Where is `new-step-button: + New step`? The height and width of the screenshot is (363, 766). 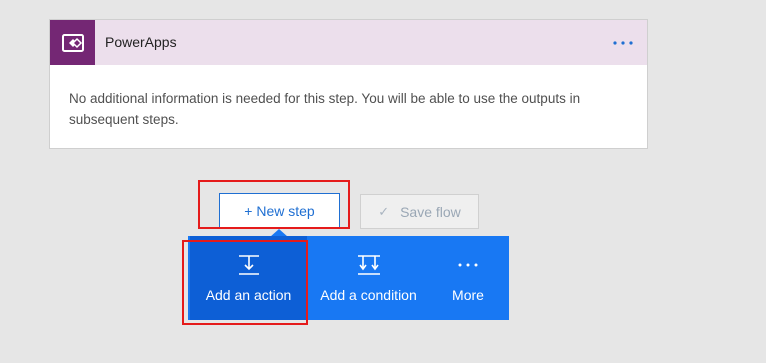
new-step-button: + New step is located at coordinates (279, 211).